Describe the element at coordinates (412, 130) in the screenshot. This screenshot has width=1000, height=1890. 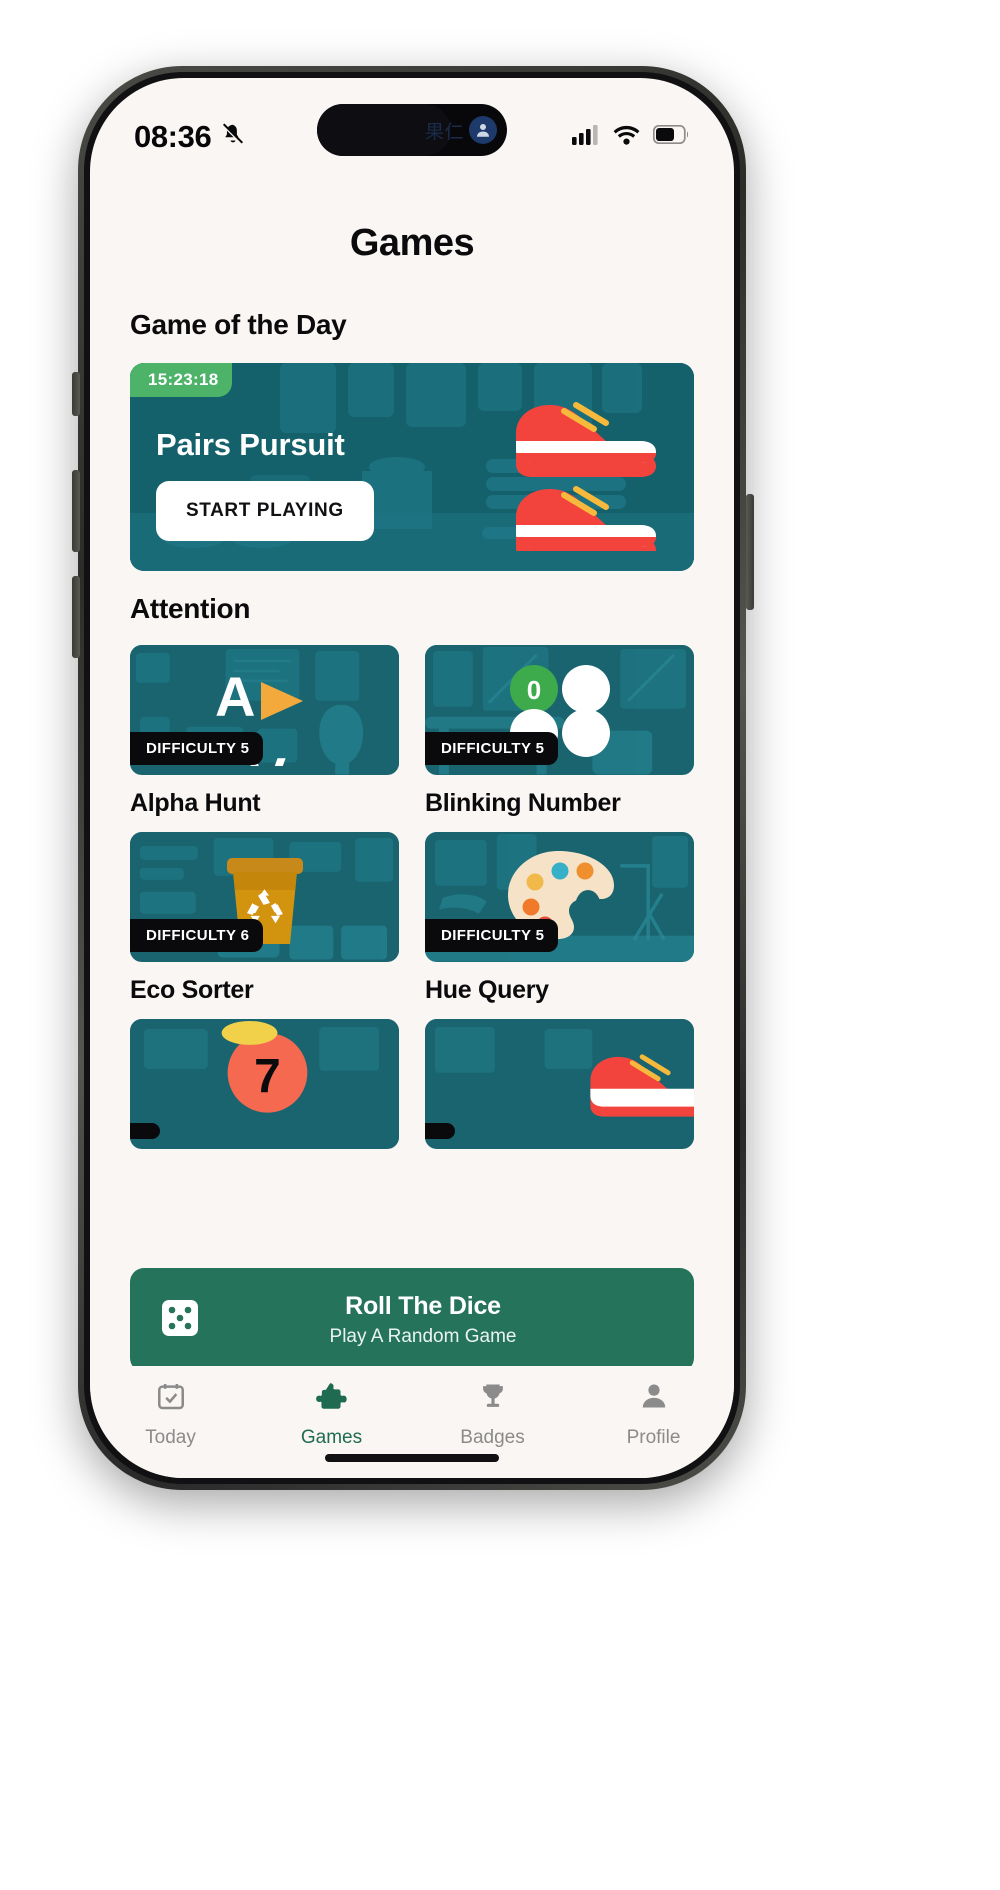
I see `dynamic-island: 果仁` at that location.